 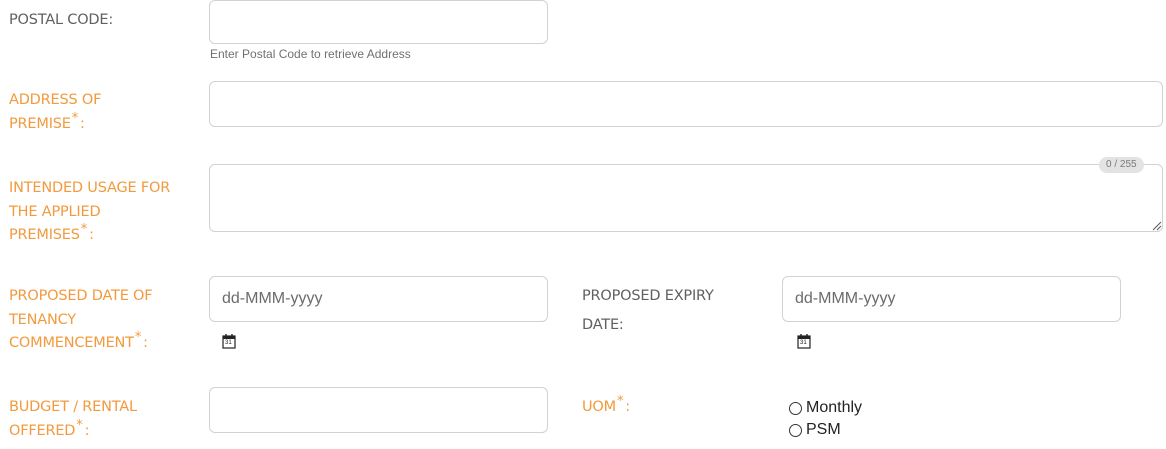 What do you see at coordinates (378, 299) in the screenshot?
I see `tenancy-commencement-date-input` at bounding box center [378, 299].